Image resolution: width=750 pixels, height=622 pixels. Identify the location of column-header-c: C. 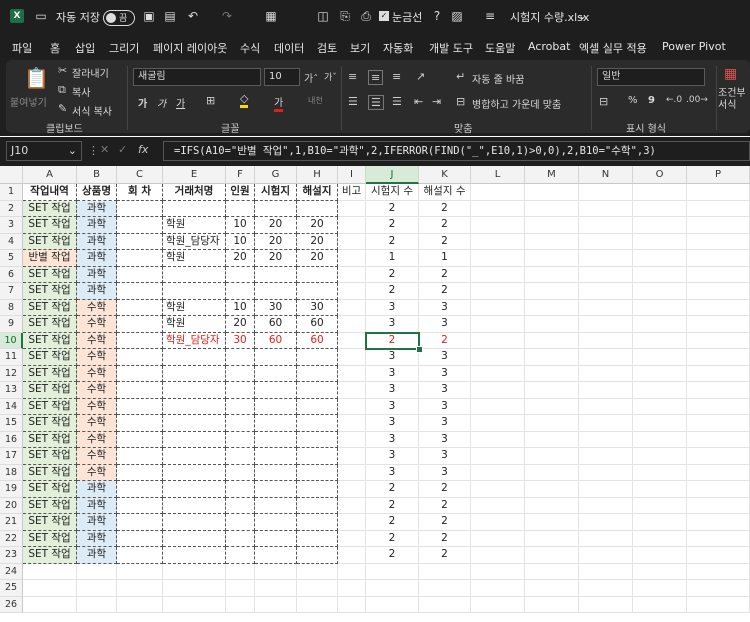
(140, 175).